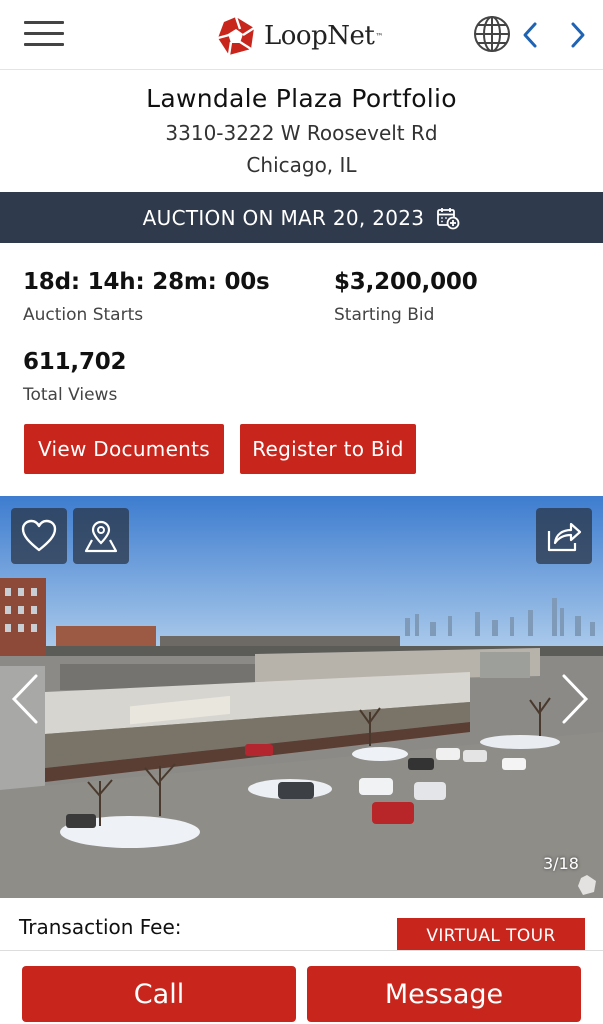 The width and height of the screenshot is (603, 1024). I want to click on listing-address: 3310-3222 W Roosevelt Rd, so click(301, 133).